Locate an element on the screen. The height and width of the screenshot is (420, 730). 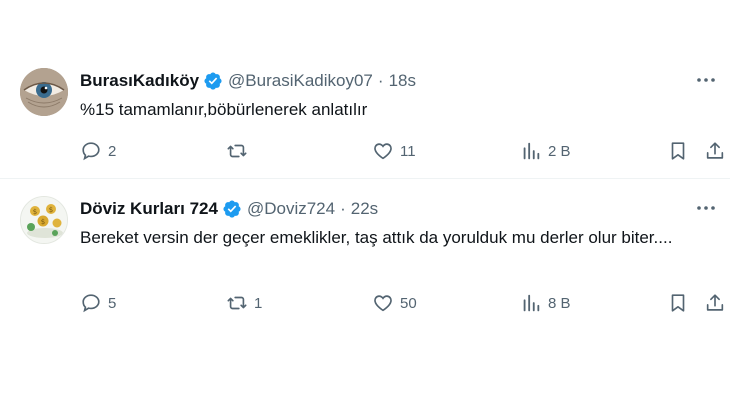
avatar is located at coordinates (44, 92).